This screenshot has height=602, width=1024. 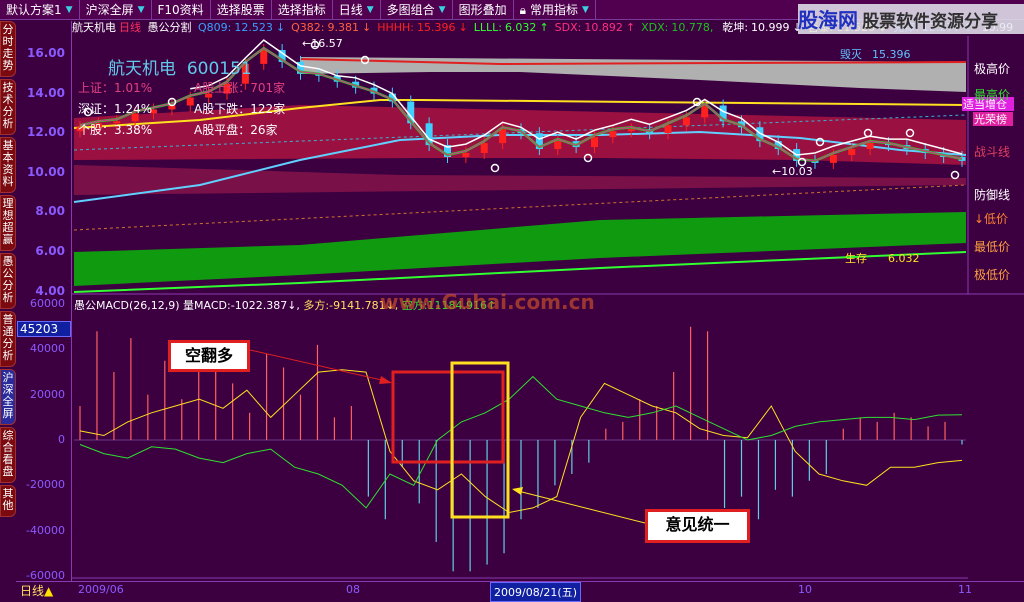 What do you see at coordinates (792, 171) in the screenshot?
I see `low-price-mark: ←10.03` at bounding box center [792, 171].